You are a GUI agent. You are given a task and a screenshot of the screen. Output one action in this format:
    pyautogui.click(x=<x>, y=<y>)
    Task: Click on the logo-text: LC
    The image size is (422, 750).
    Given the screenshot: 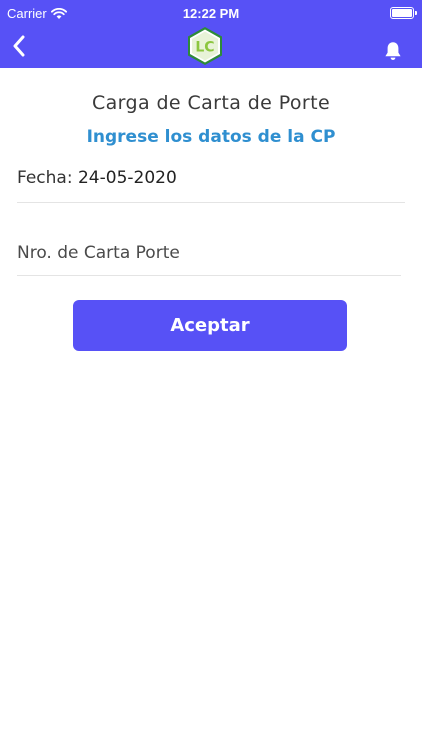 What is the action you would take?
    pyautogui.click(x=204, y=48)
    